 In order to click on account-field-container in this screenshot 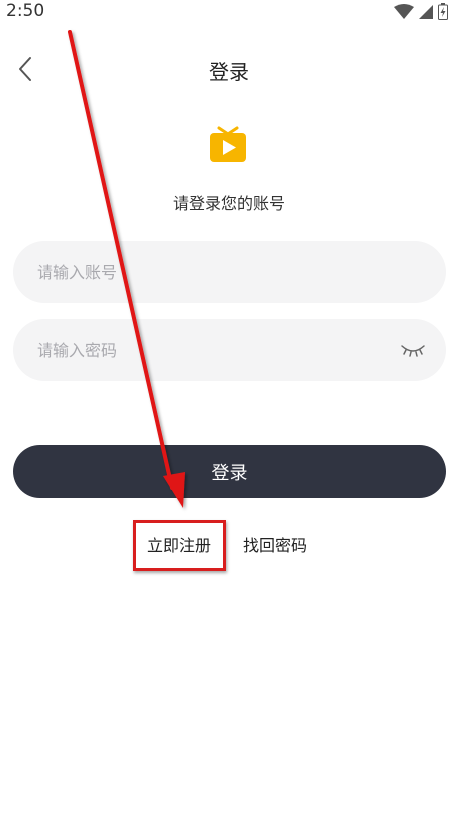, I will do `click(229, 272)`.